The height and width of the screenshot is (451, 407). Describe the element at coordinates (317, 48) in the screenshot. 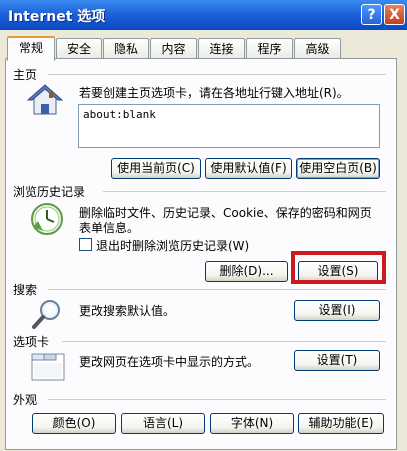

I see `tab-advanced: 高级` at that location.